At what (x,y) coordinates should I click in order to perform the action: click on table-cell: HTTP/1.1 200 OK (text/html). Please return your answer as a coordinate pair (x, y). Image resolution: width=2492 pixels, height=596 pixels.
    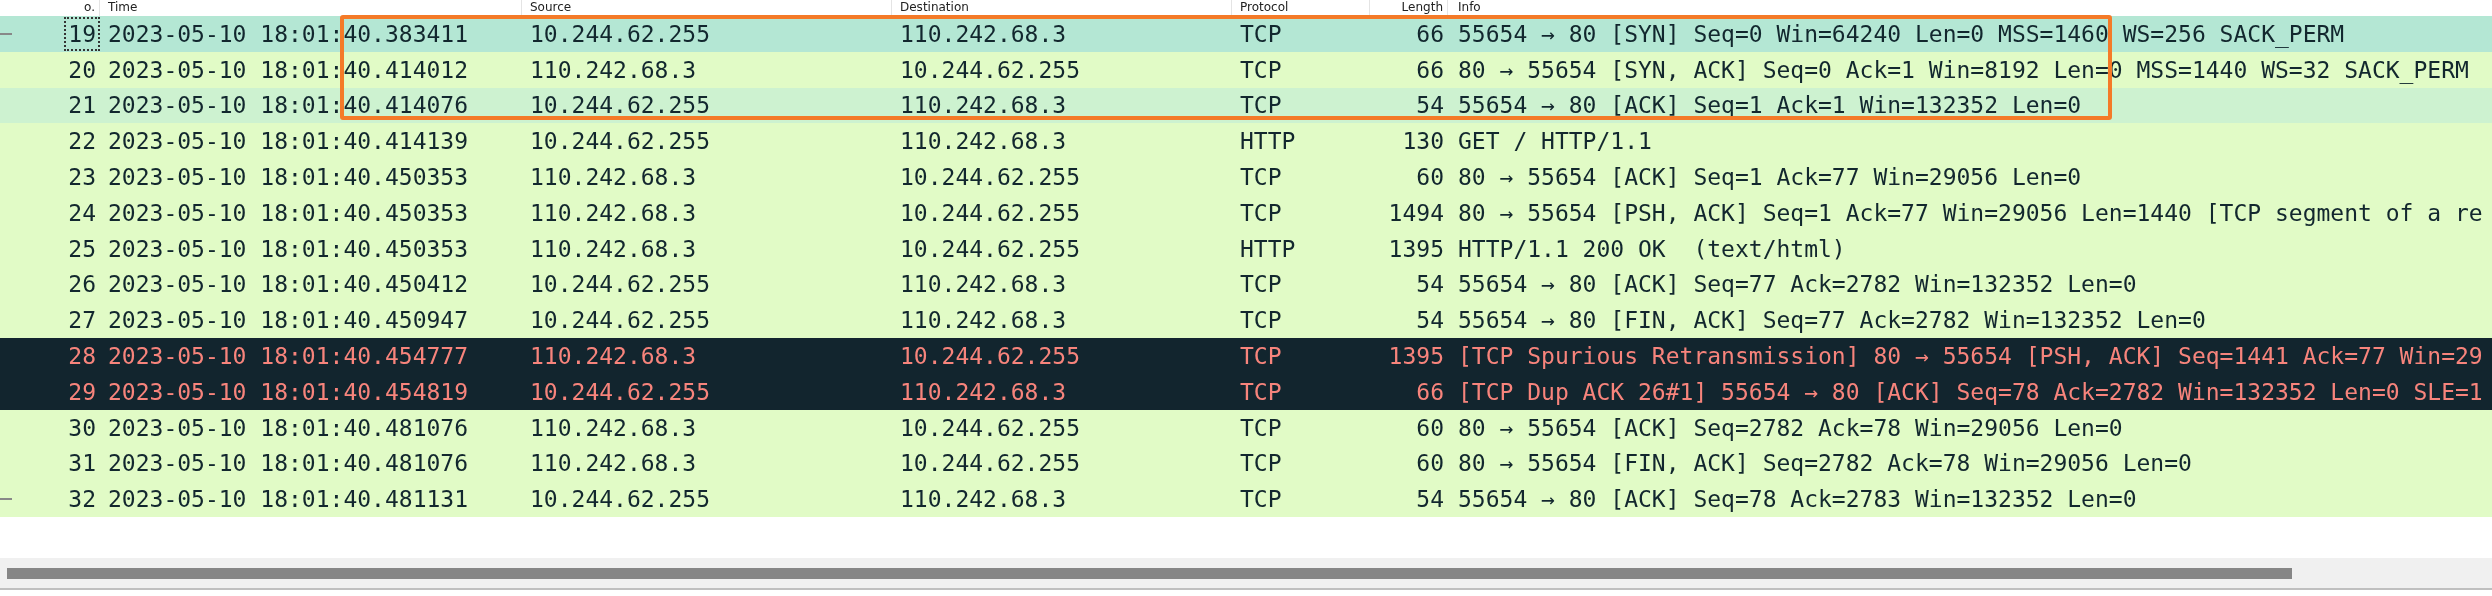
    Looking at the image, I should click on (1652, 248).